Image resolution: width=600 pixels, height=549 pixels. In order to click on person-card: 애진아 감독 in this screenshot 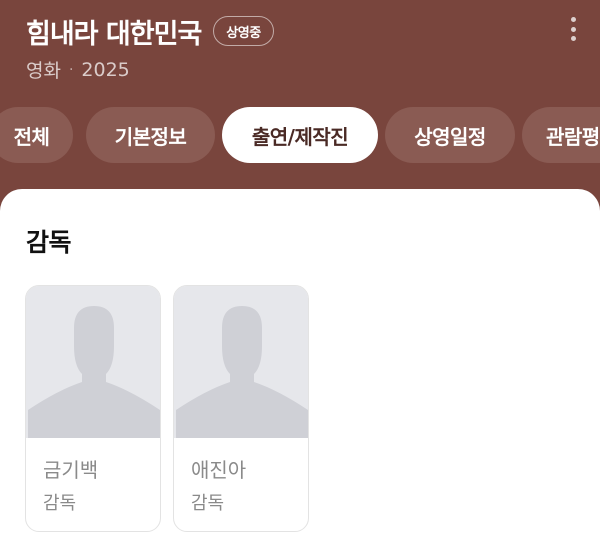, I will do `click(241, 408)`.